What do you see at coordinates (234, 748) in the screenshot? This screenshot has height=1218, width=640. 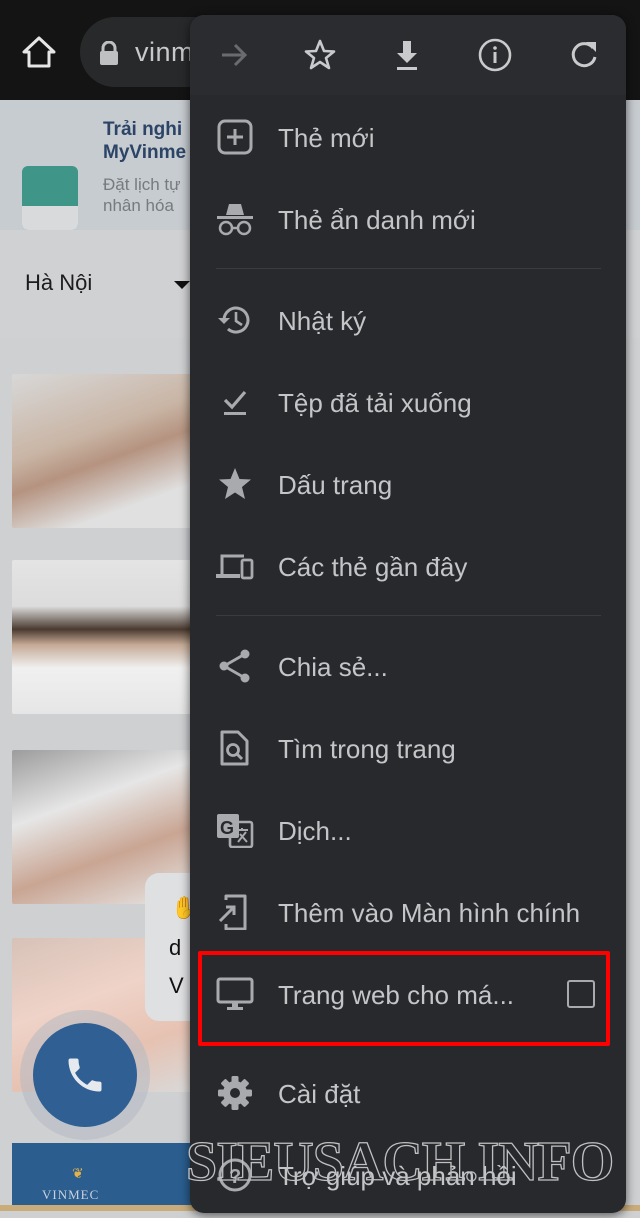 I see `find-in-page-icon` at bounding box center [234, 748].